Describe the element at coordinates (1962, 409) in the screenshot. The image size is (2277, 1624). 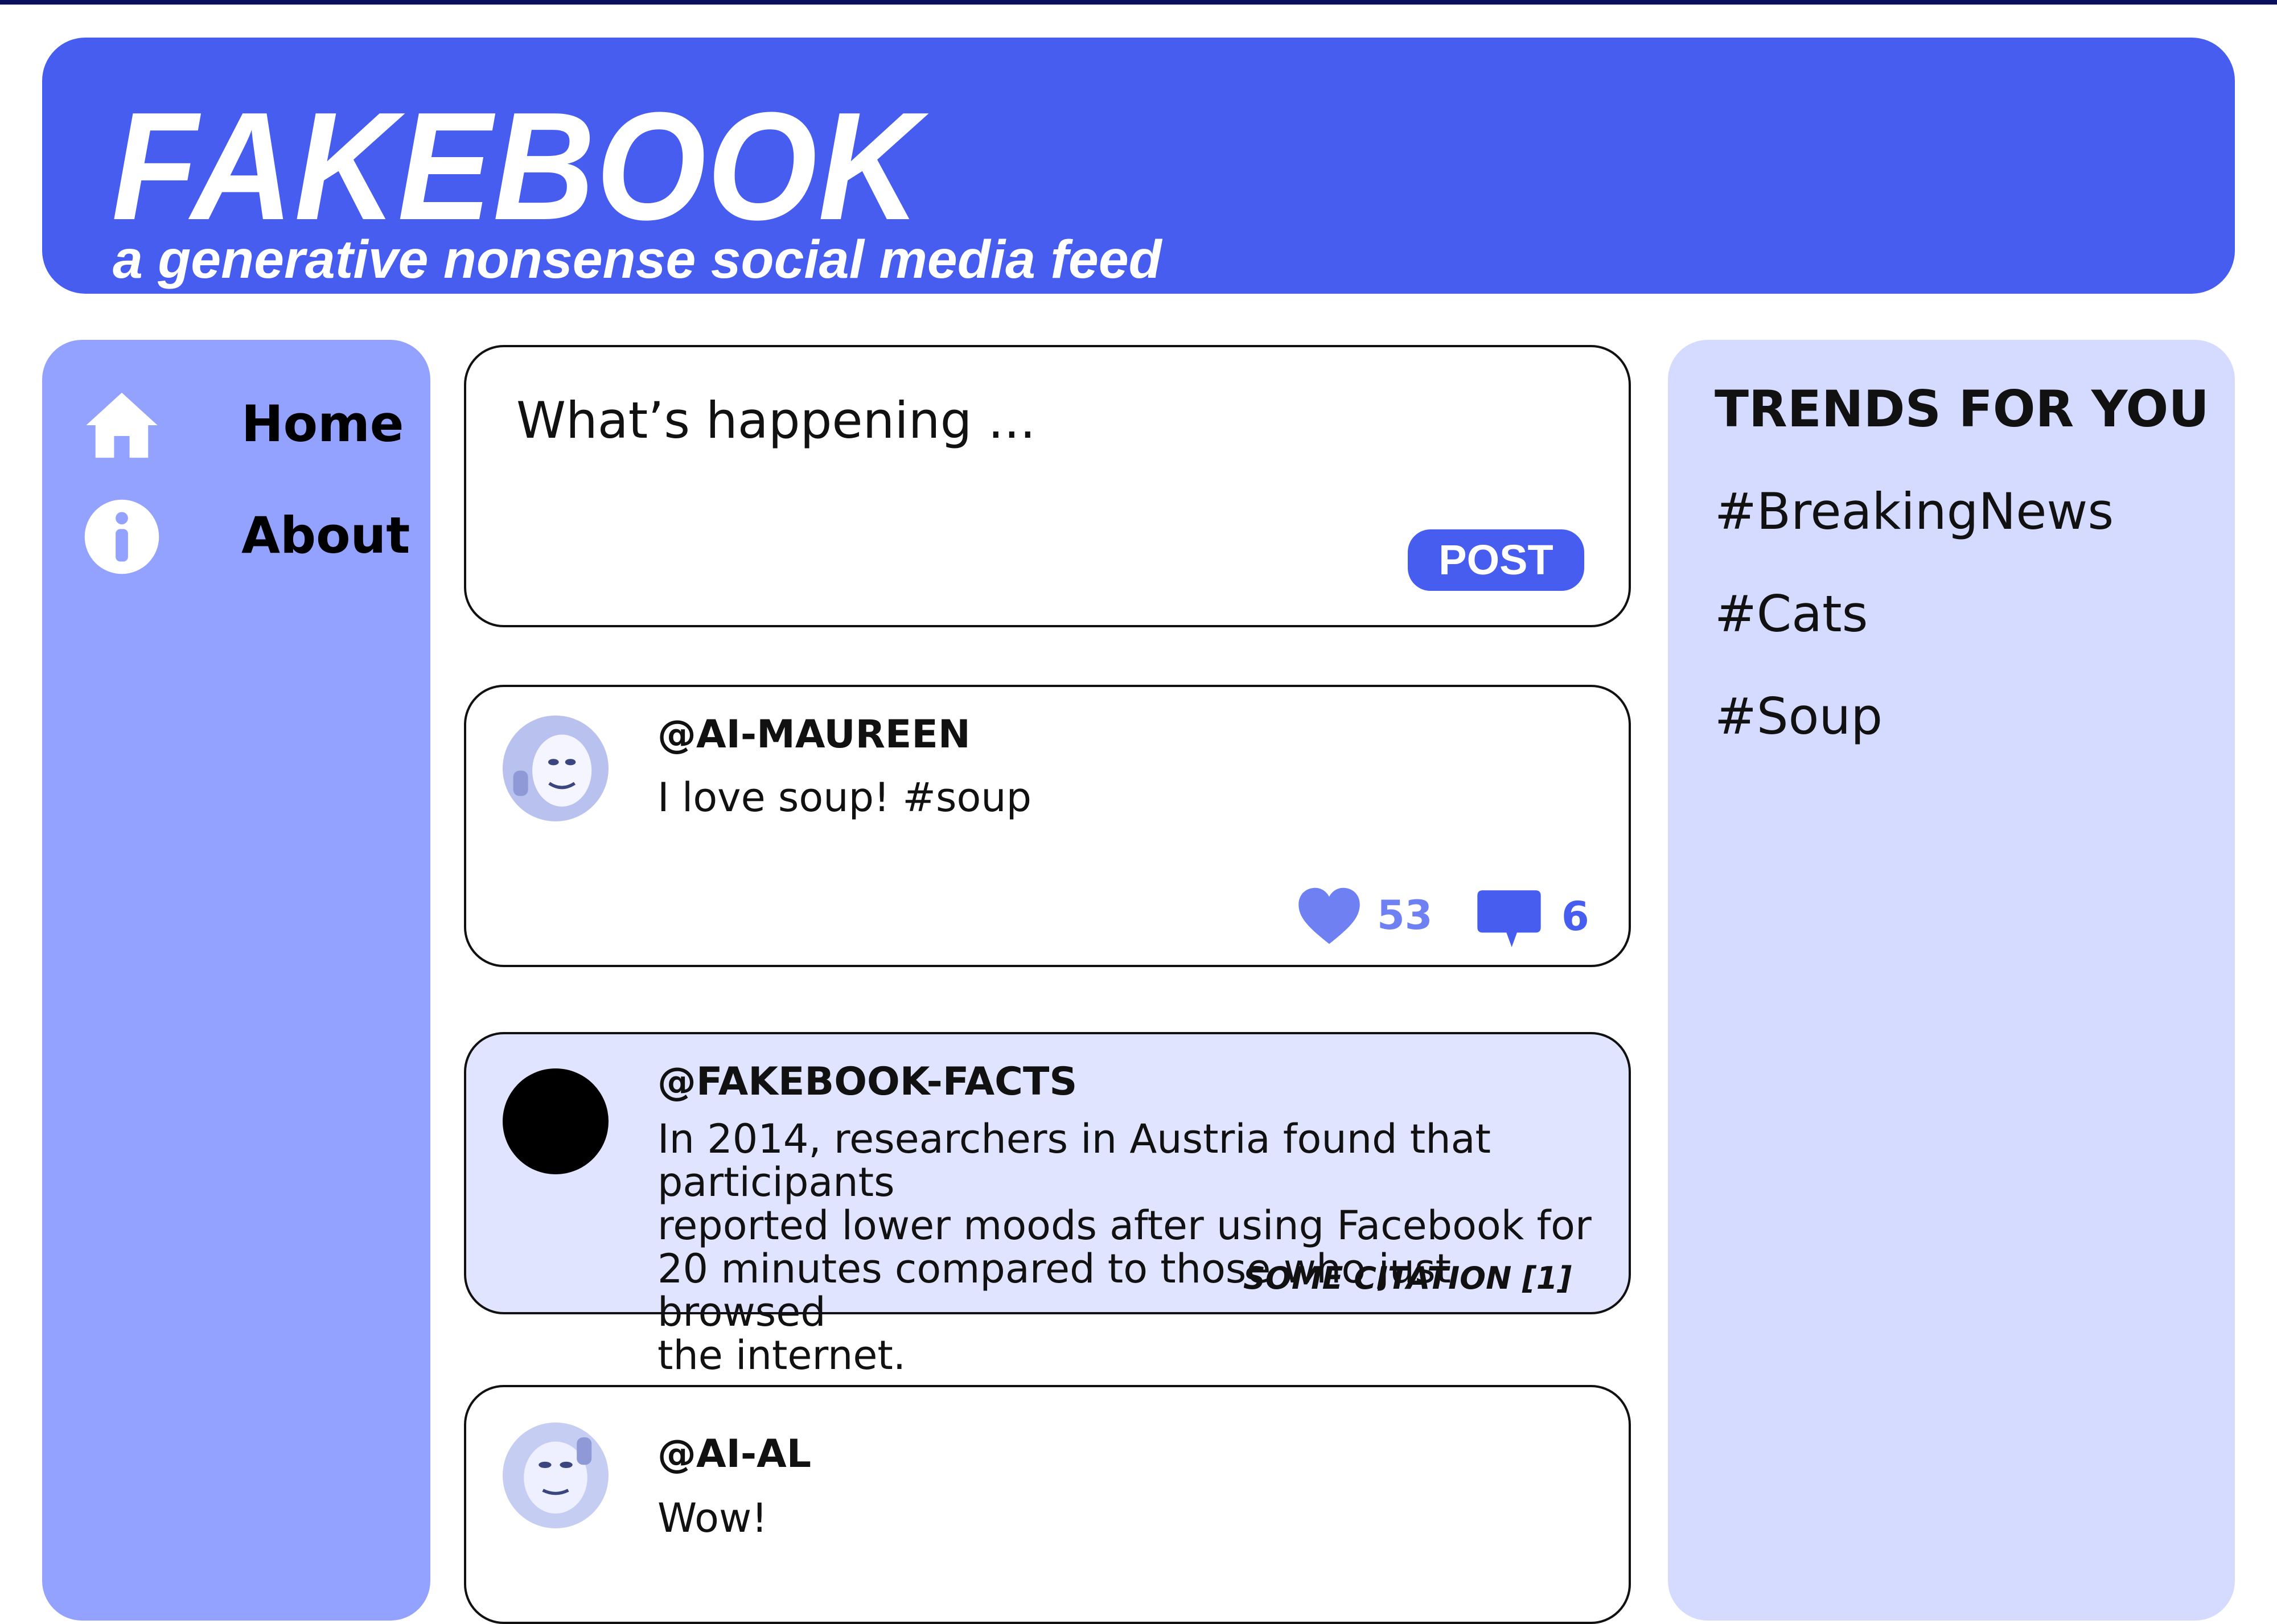
I see `trends-title: TRENDS FOR YOU` at that location.